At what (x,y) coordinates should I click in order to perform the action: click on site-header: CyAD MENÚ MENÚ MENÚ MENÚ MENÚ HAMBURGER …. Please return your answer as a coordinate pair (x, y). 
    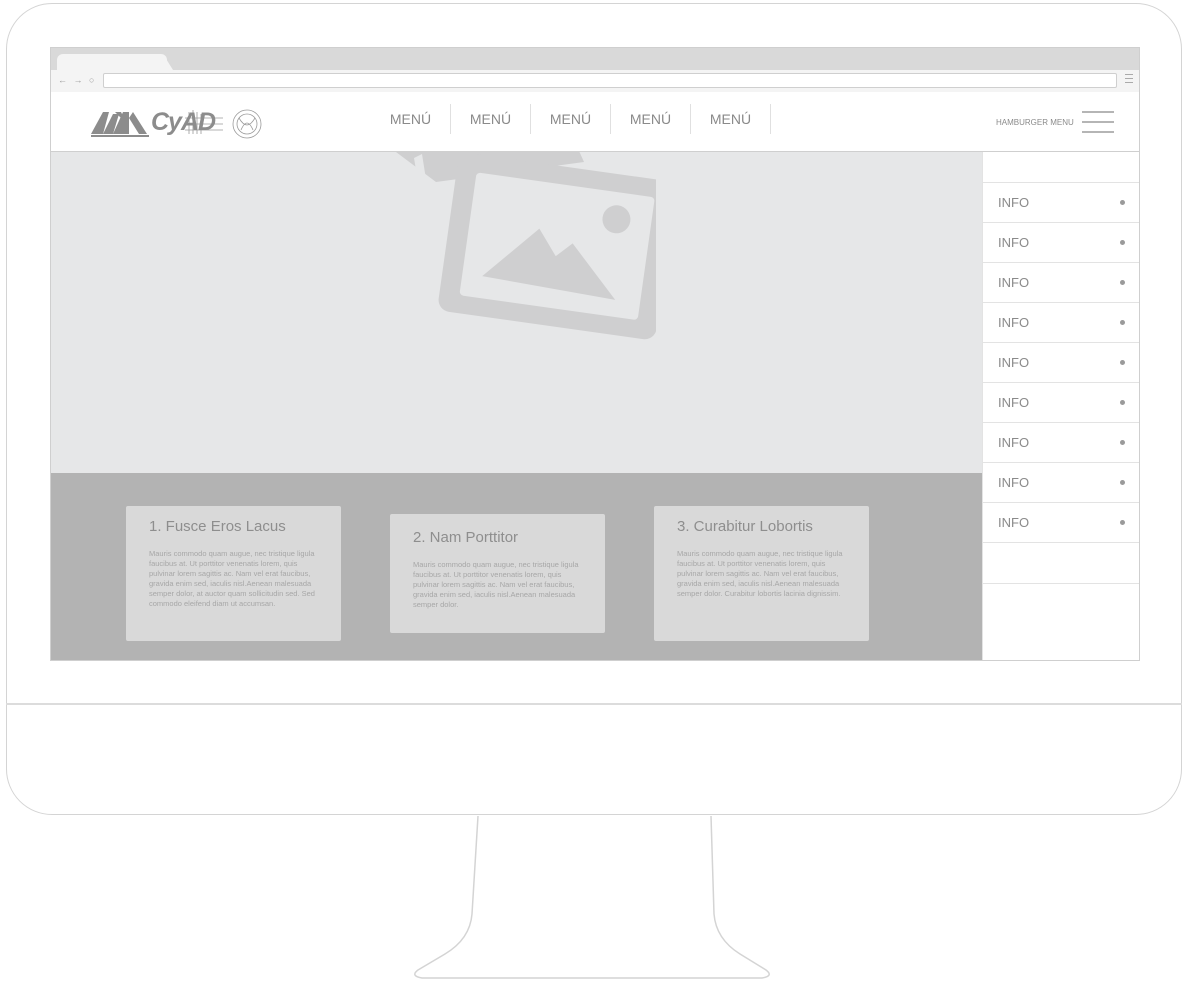
    Looking at the image, I should click on (595, 122).